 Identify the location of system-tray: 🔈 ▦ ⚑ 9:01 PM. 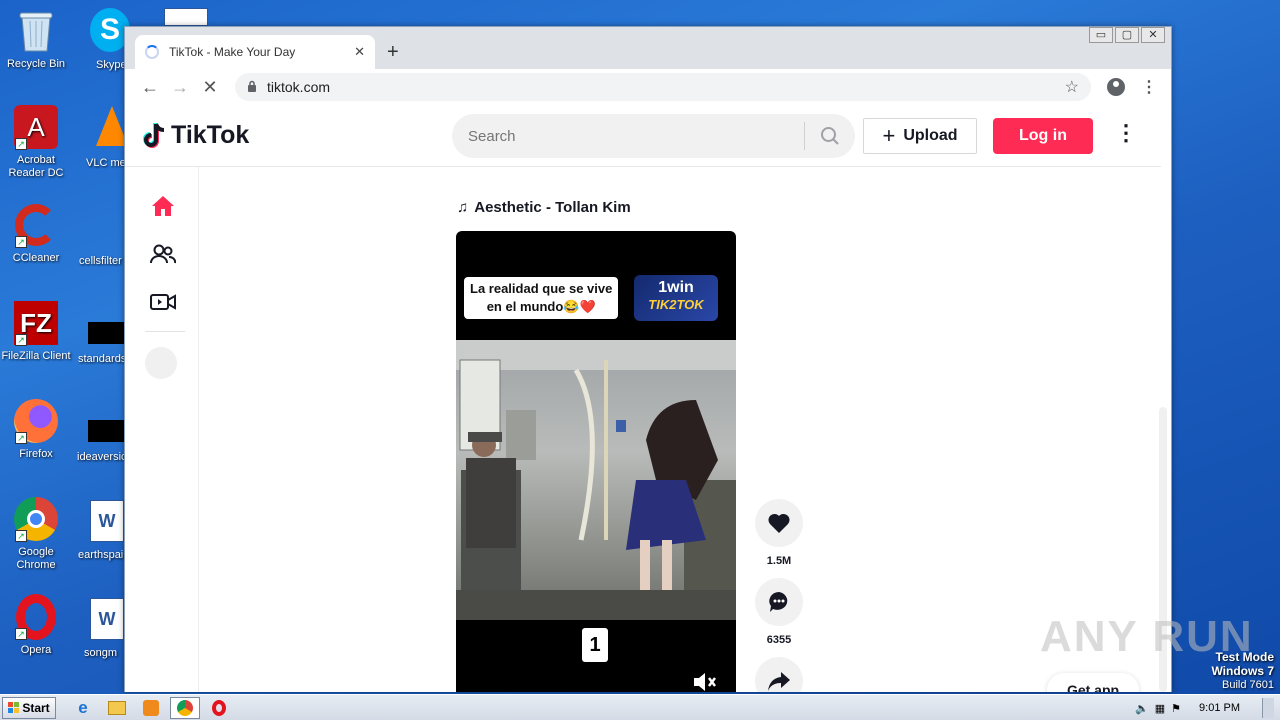
(1207, 707).